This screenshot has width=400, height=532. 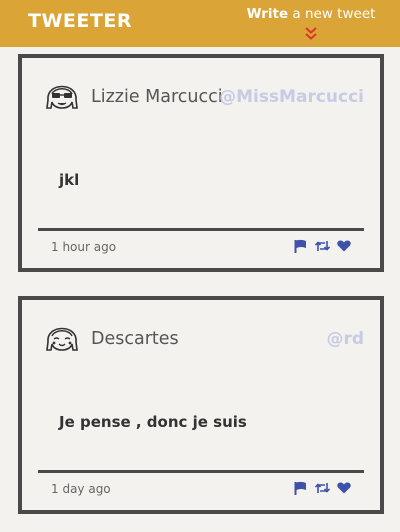 What do you see at coordinates (311, 14) in the screenshot?
I see `compose-toggle-label: Write a new tweet` at bounding box center [311, 14].